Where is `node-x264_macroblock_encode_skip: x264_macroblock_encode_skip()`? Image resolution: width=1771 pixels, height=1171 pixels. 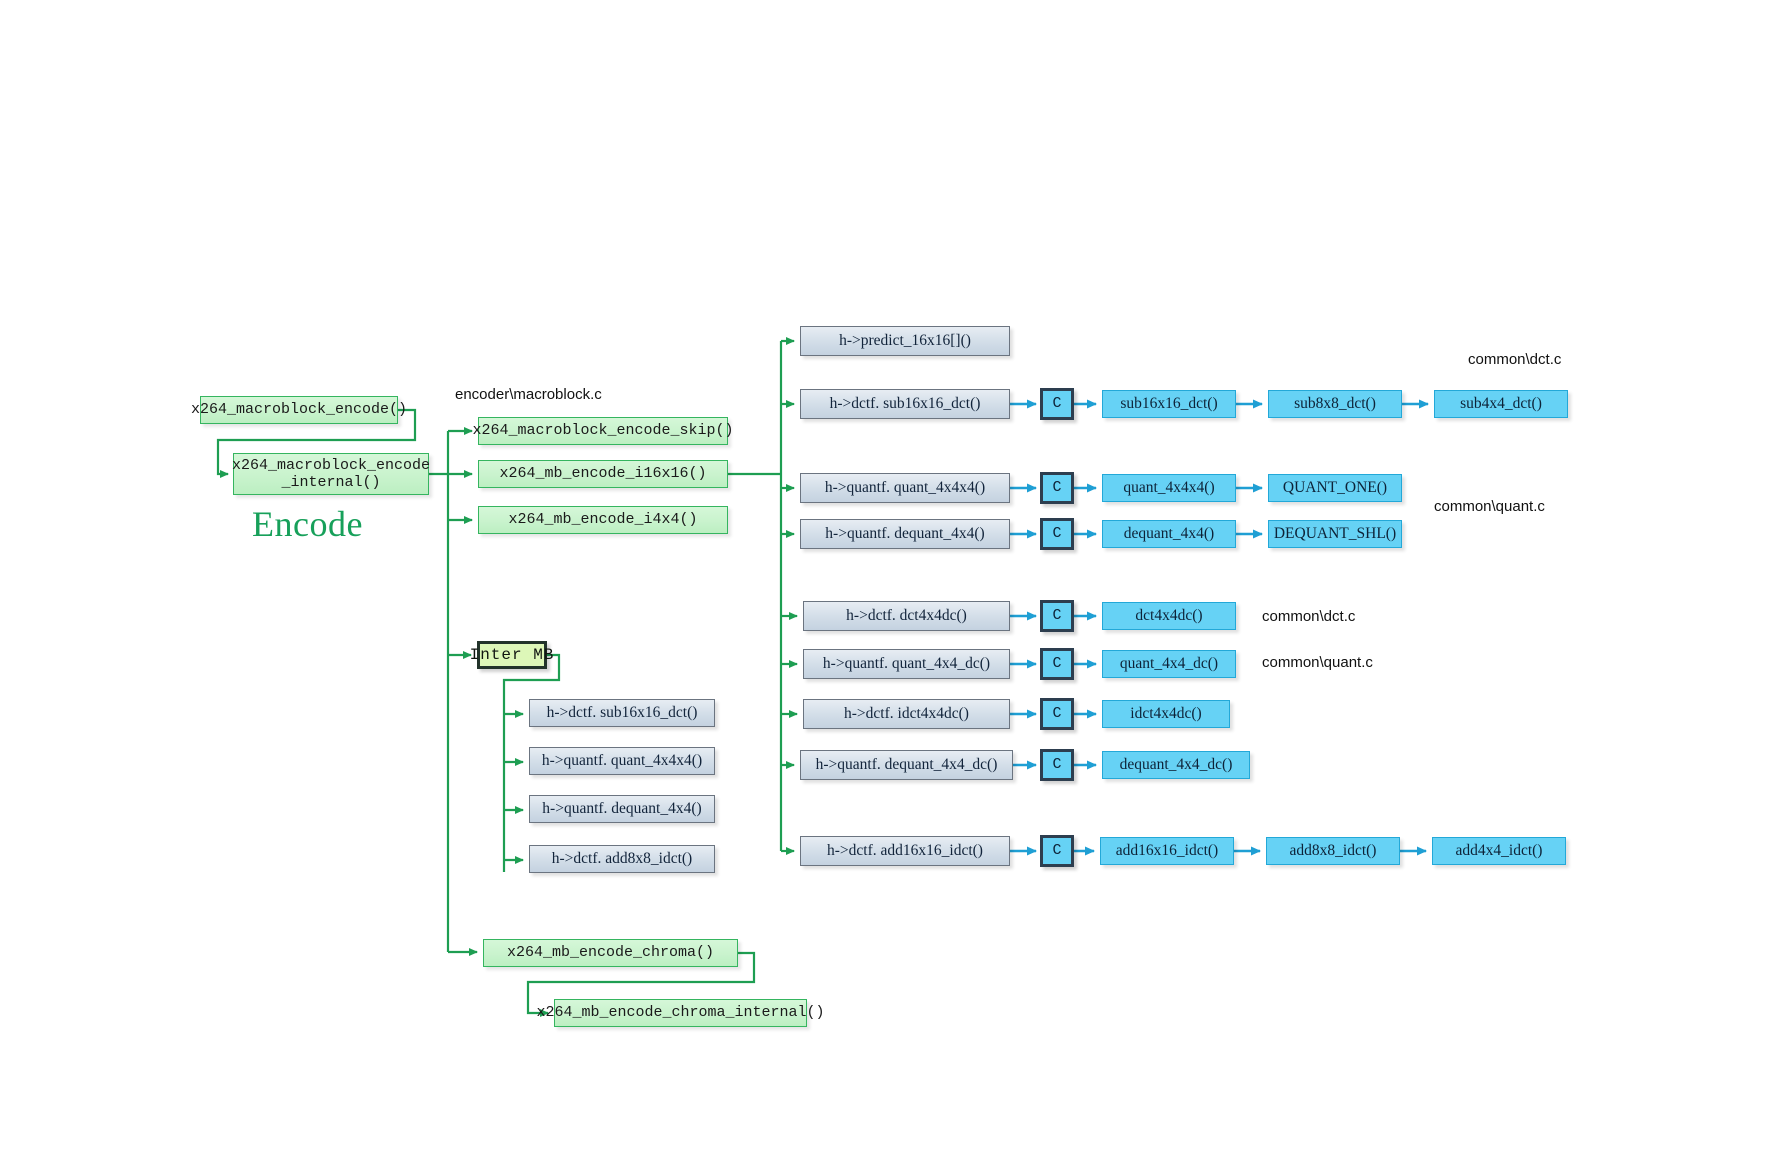
node-x264_macroblock_encode_skip: x264_macroblock_encode_skip() is located at coordinates (603, 431).